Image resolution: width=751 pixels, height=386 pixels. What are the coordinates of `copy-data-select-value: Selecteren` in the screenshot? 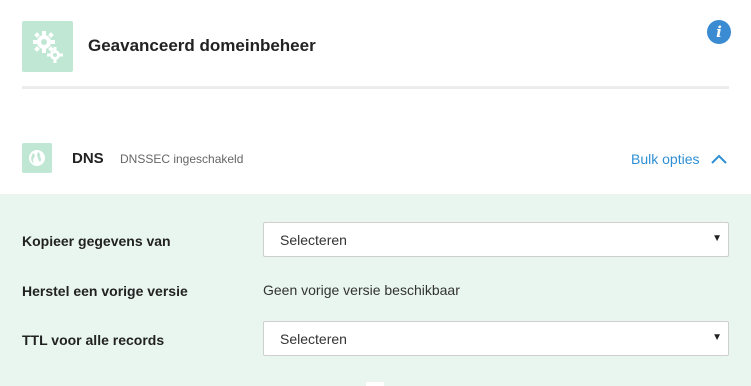 It's located at (313, 240).